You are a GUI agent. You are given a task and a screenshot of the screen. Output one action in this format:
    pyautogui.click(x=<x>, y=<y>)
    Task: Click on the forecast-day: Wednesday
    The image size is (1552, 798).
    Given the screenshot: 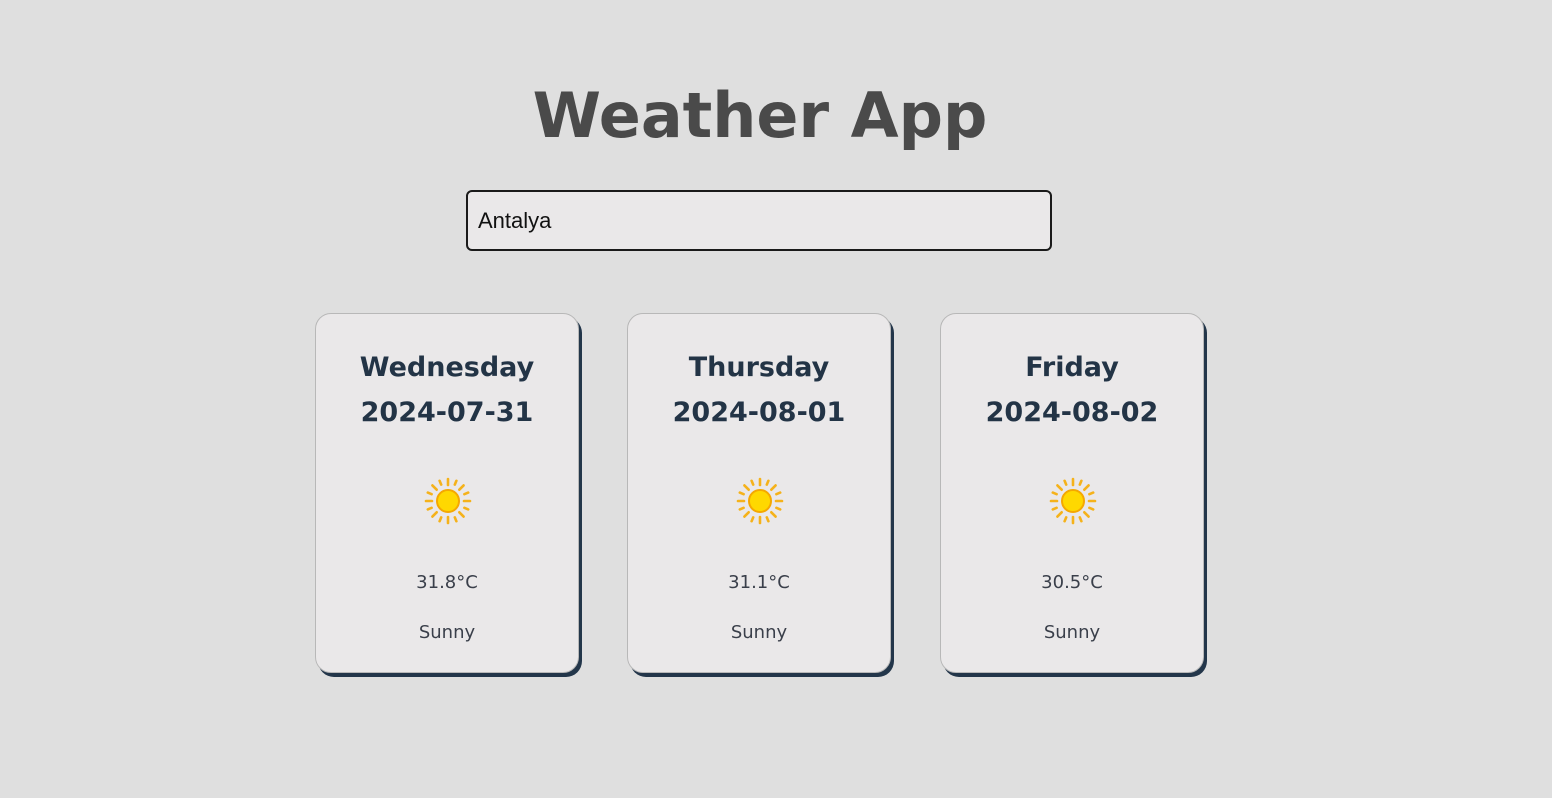 What is the action you would take?
    pyautogui.click(x=447, y=367)
    